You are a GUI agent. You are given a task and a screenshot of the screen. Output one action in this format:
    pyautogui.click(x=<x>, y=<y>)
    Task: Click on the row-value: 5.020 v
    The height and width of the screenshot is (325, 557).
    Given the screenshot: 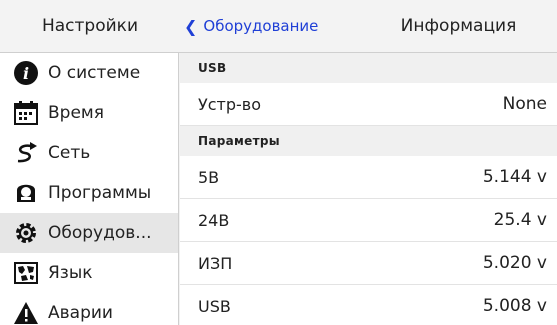 What is the action you would take?
    pyautogui.click(x=514, y=263)
    